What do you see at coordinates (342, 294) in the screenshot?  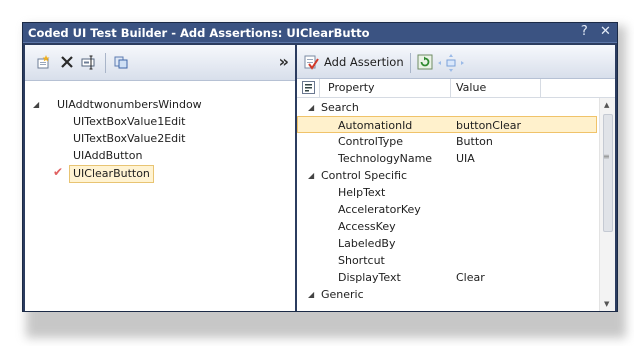 I see `category-label: Generic` at bounding box center [342, 294].